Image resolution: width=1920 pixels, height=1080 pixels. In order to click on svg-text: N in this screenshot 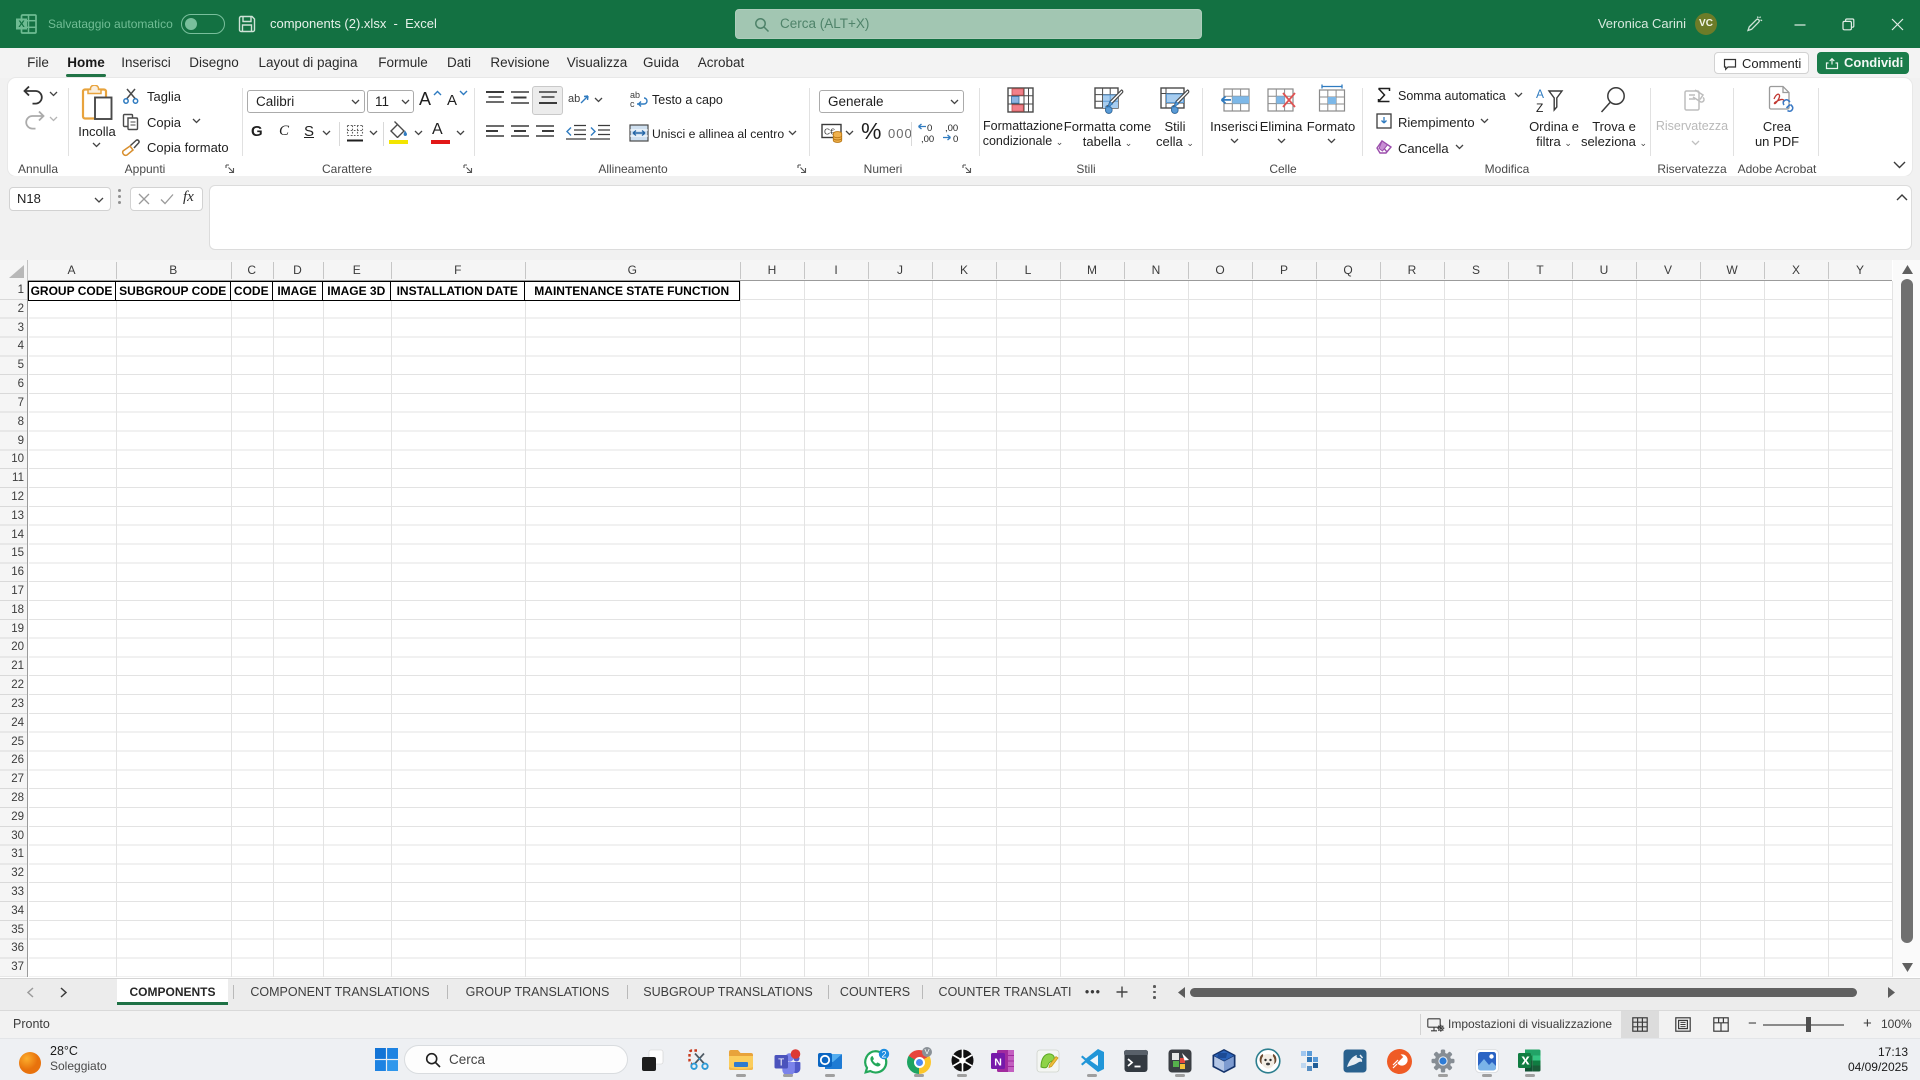, I will do `click(998, 1063)`.